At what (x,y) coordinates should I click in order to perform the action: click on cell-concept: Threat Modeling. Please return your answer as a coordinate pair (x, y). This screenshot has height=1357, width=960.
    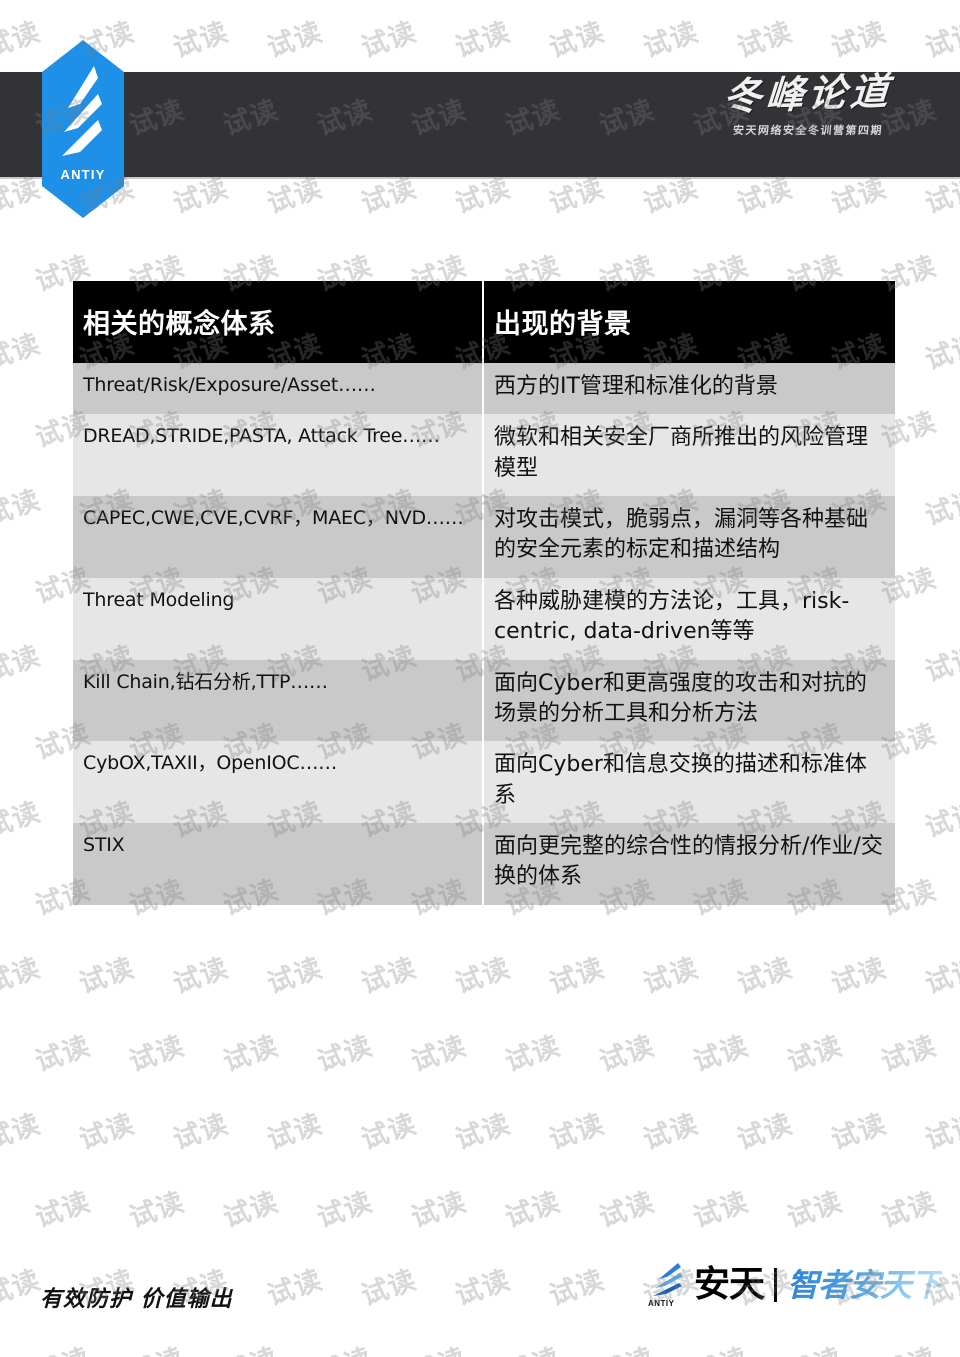
    Looking at the image, I should click on (278, 618).